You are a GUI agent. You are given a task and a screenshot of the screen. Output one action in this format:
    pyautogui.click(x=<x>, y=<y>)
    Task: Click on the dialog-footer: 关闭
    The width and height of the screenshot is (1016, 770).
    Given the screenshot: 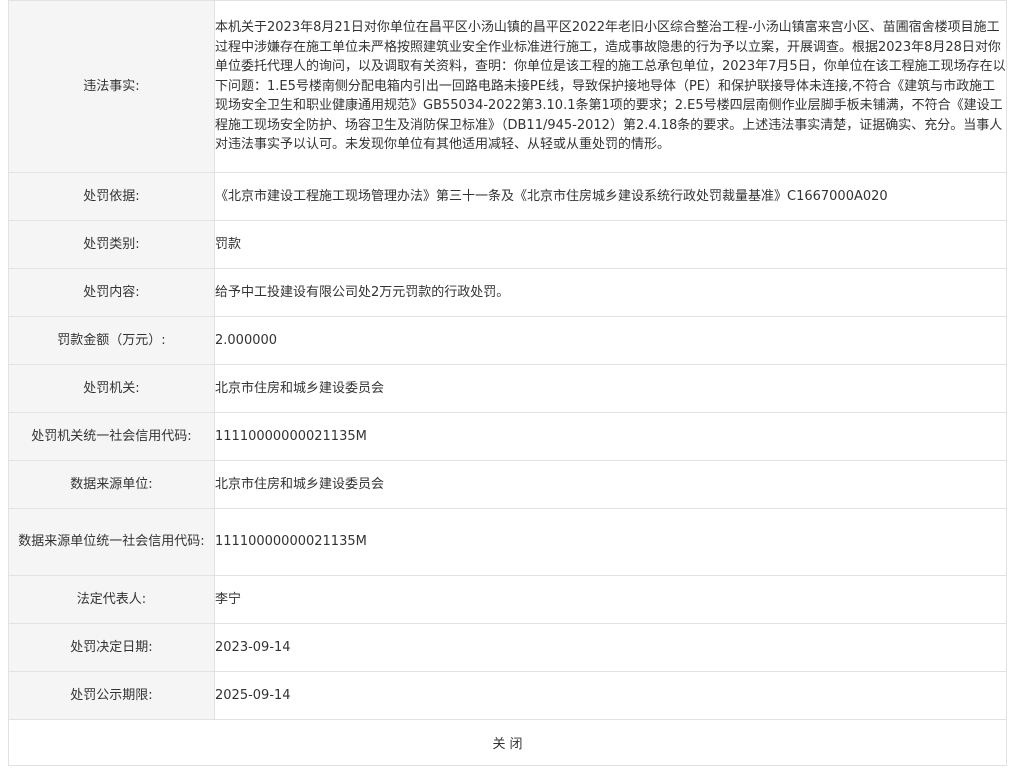 What is the action you would take?
    pyautogui.click(x=507, y=743)
    